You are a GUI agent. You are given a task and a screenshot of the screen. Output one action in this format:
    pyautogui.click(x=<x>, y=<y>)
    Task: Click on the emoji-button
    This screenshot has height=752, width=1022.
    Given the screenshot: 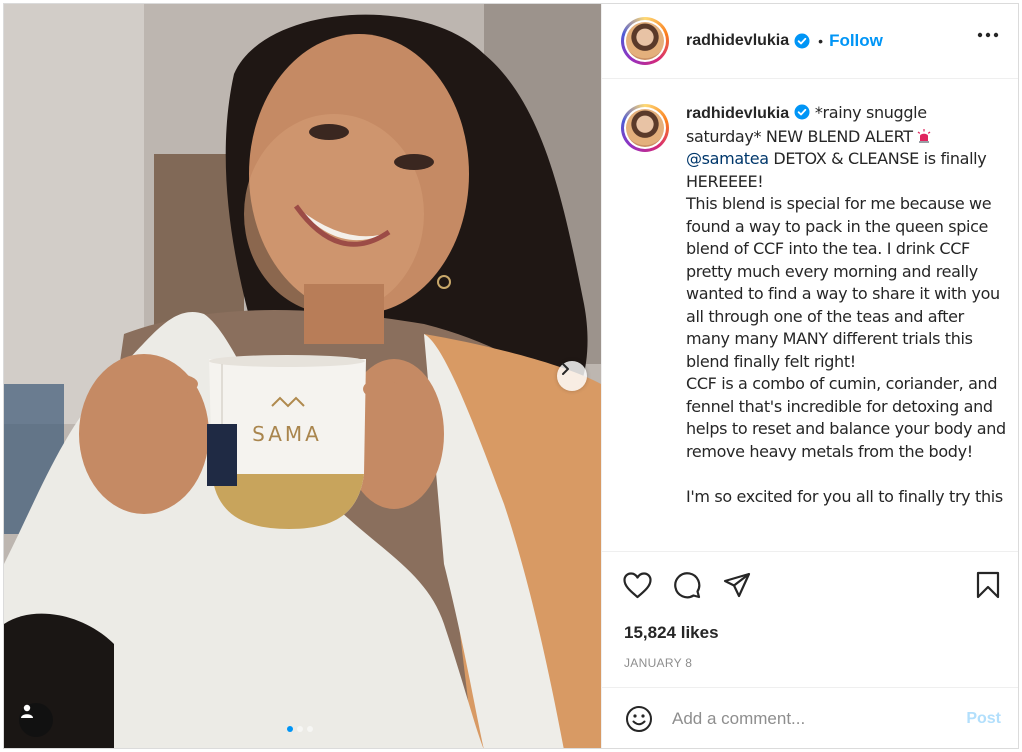 What is the action you would take?
    pyautogui.click(x=639, y=719)
    